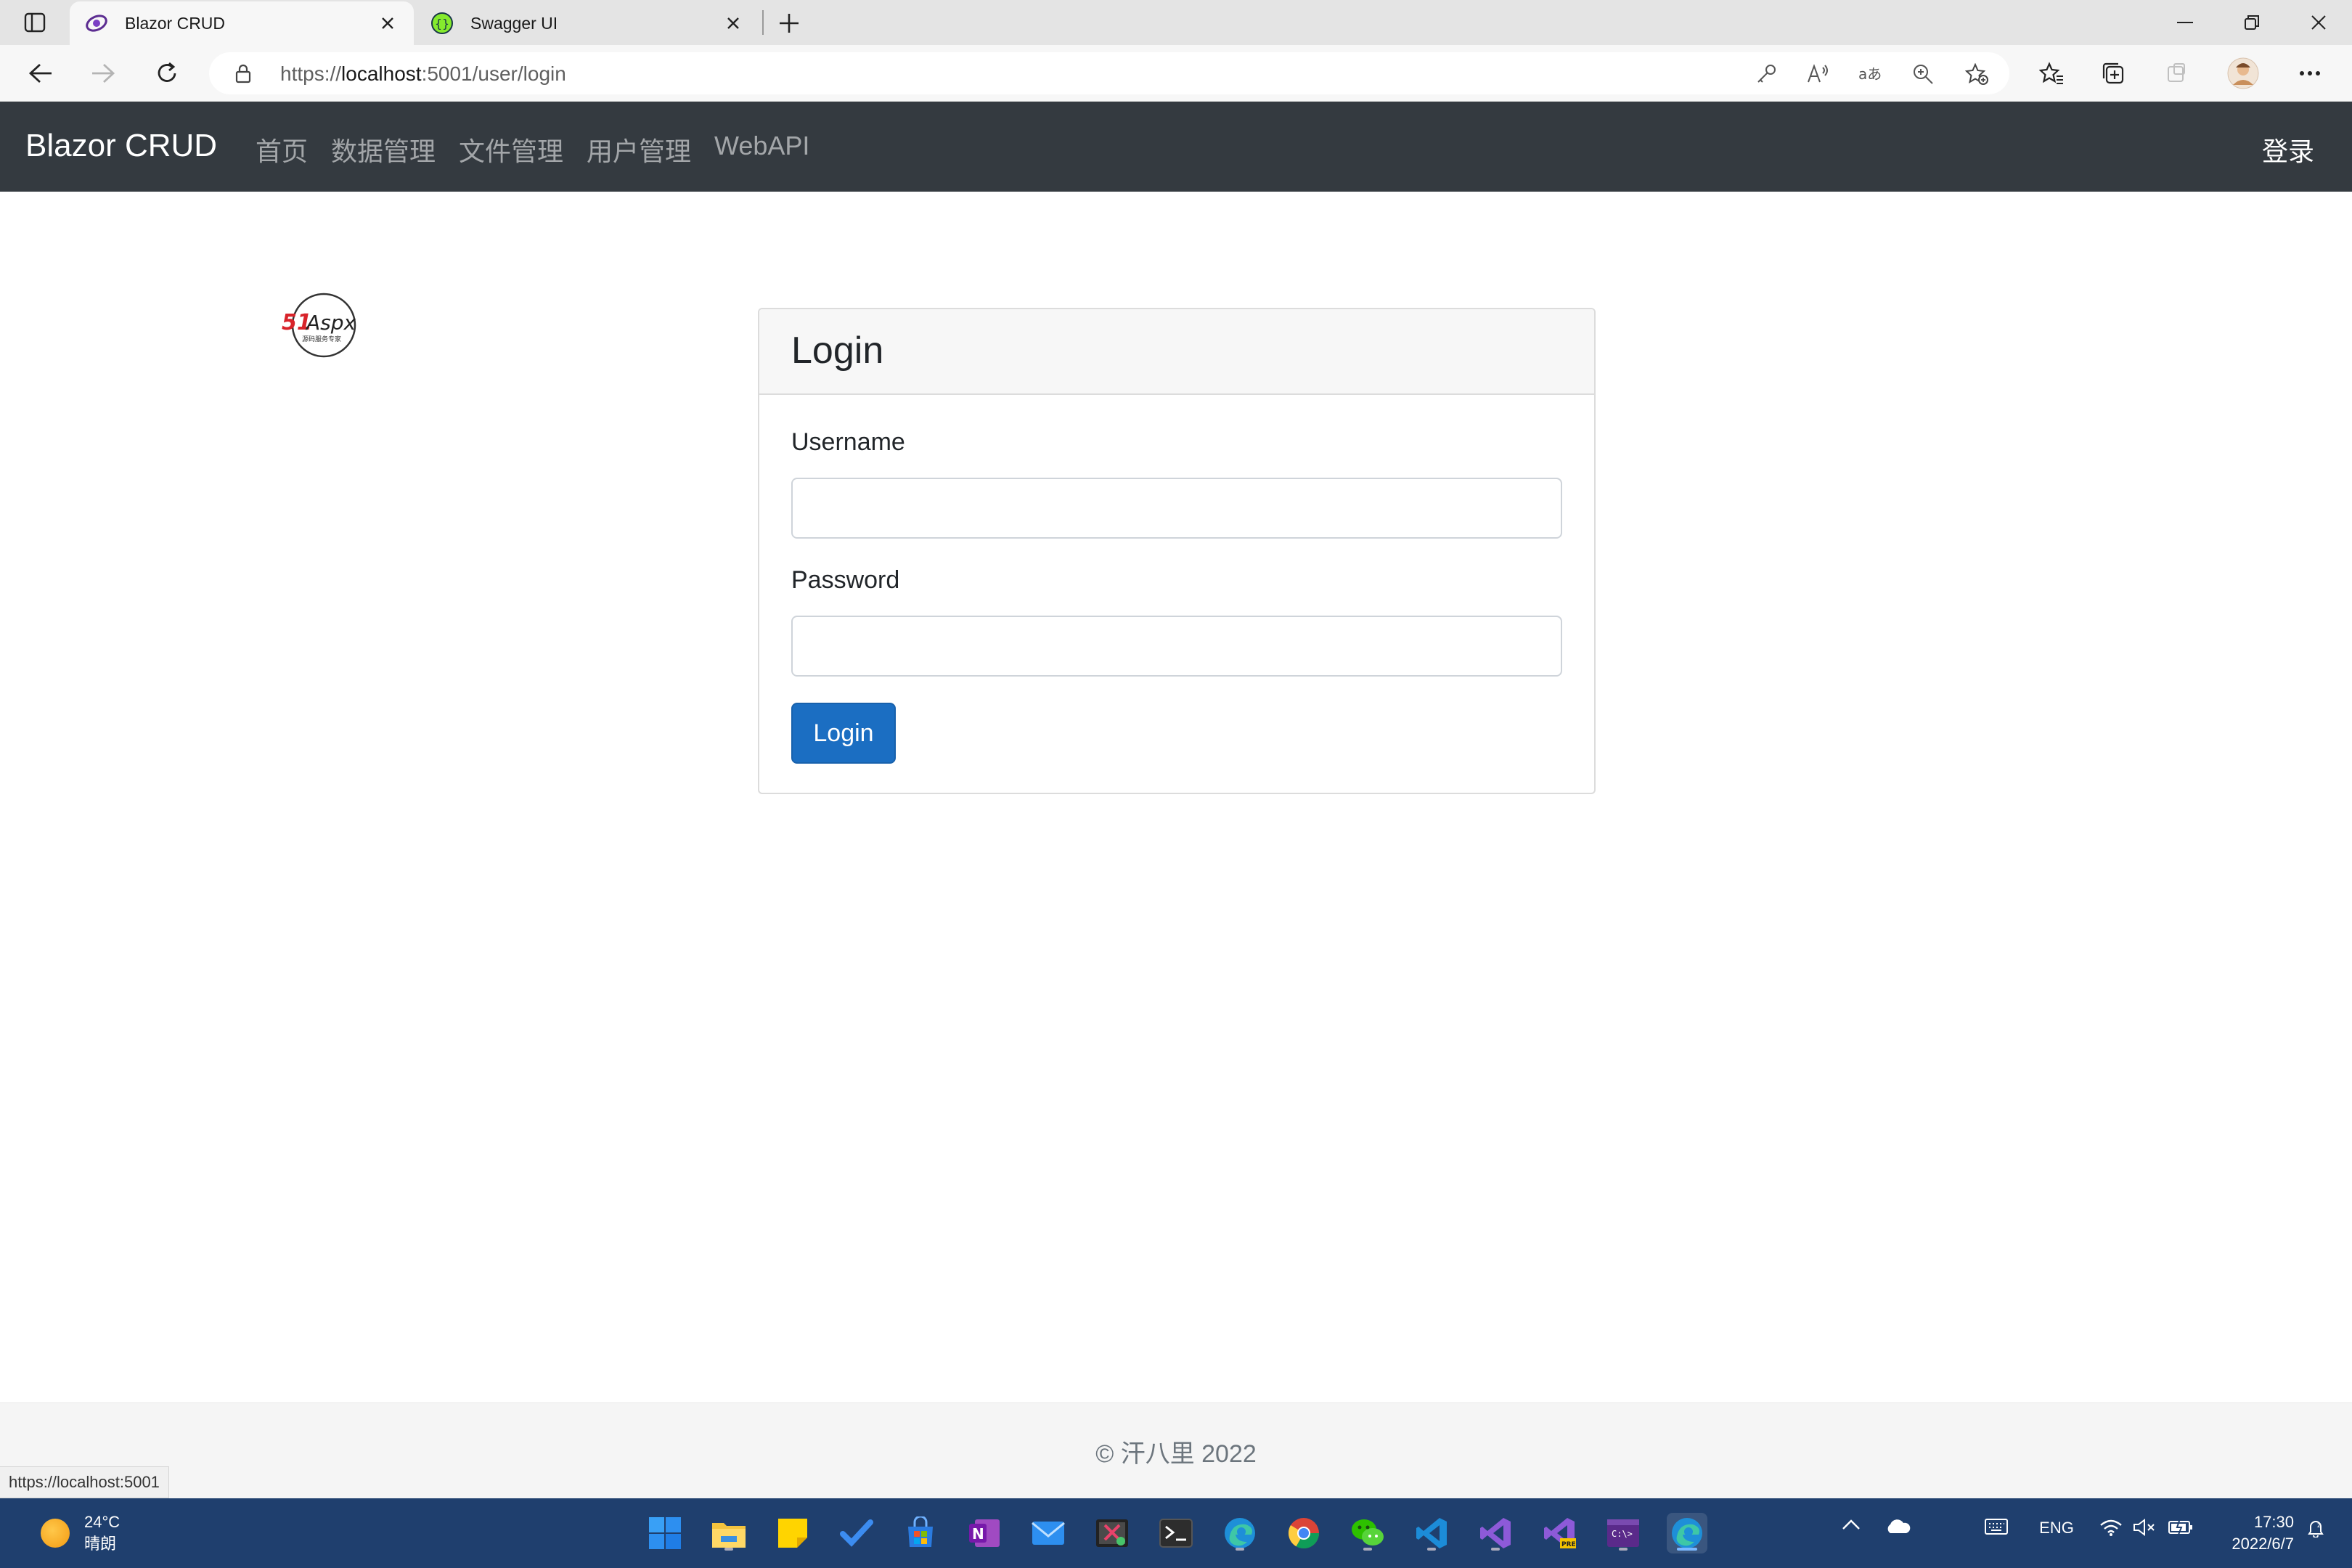 Image resolution: width=2352 pixels, height=1568 pixels. Describe the element at coordinates (383, 150) in the screenshot. I see `nav-link-data-management: 数据管理` at that location.